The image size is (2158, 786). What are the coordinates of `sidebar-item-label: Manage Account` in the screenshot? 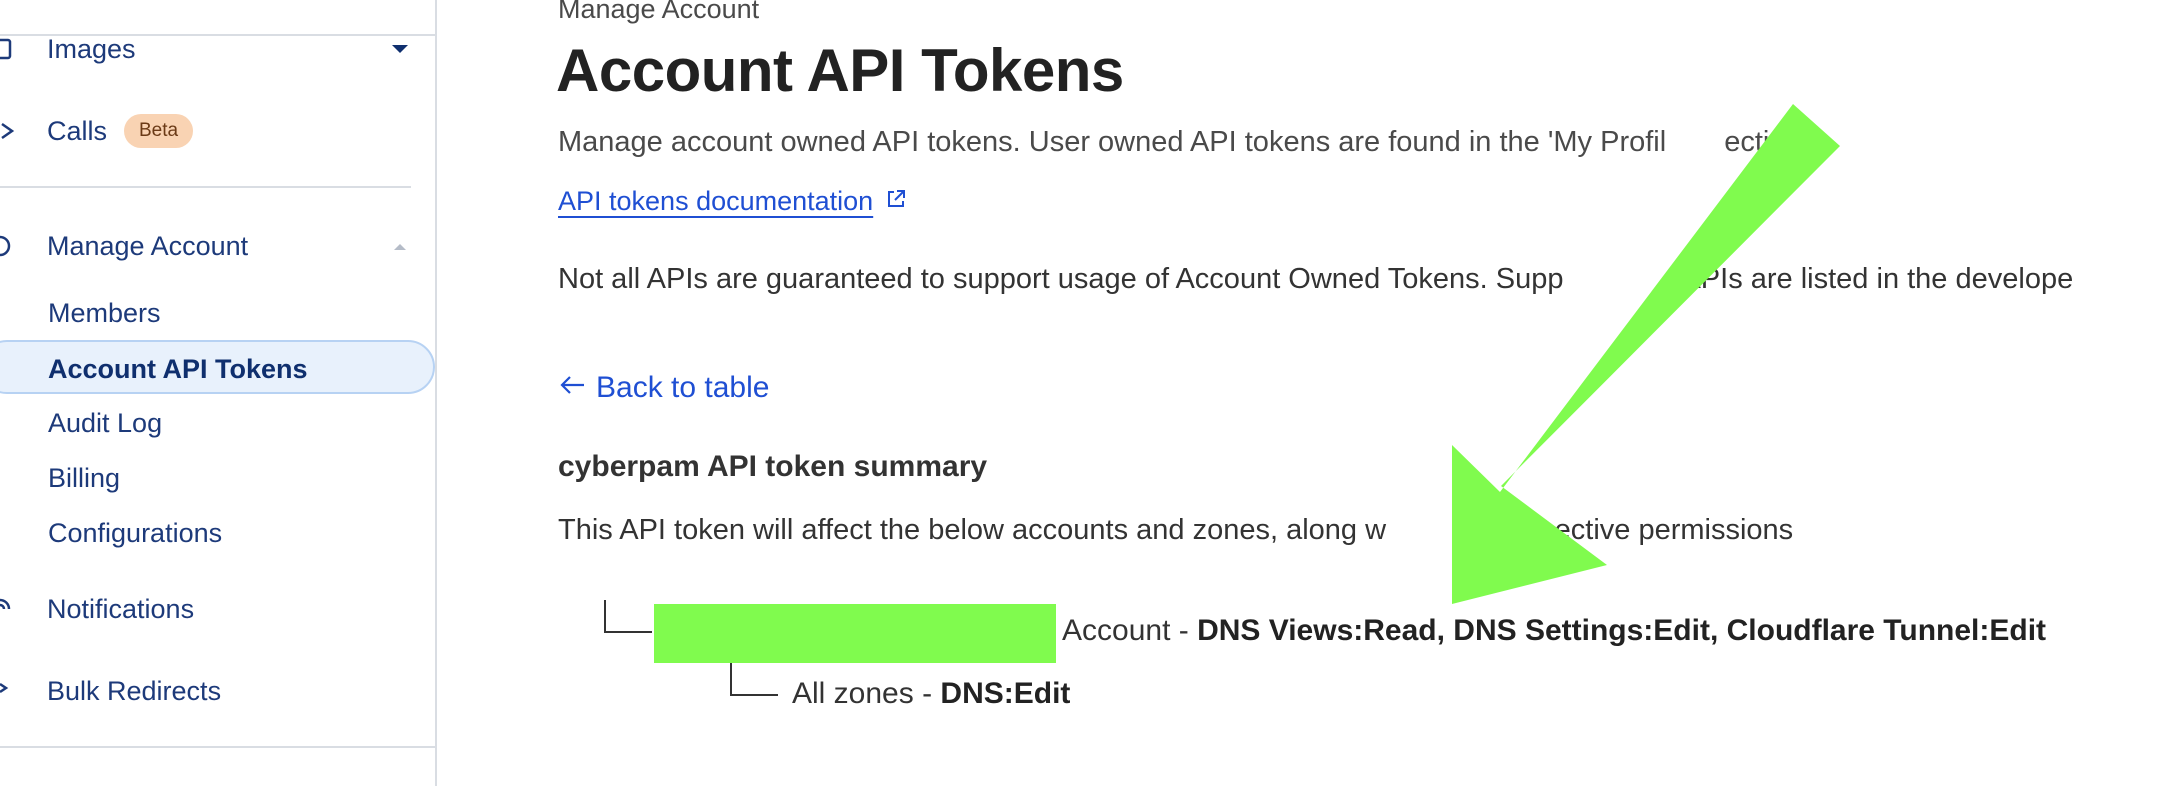 It's located at (148, 245).